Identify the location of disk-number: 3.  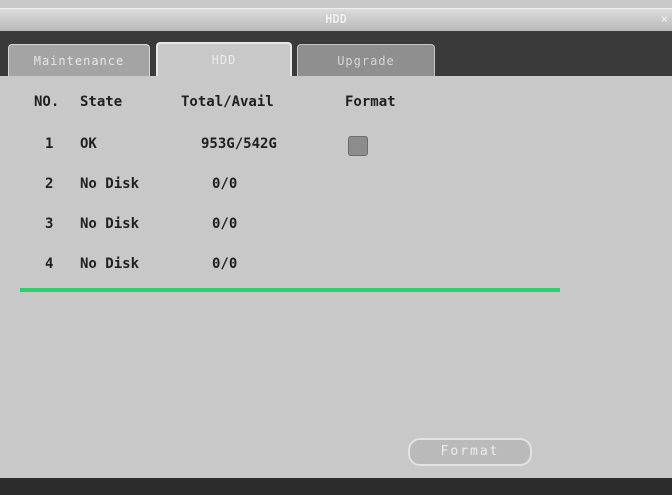
(49, 224).